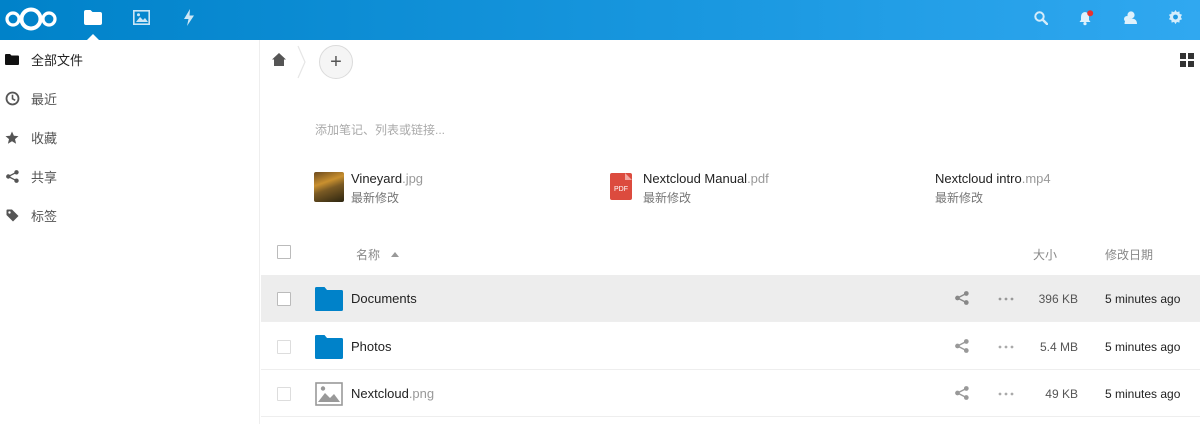 The width and height of the screenshot is (1200, 424). Describe the element at coordinates (730, 298) in the screenshot. I see `table-row: Documents 396 KB 5 minutes ago` at that location.